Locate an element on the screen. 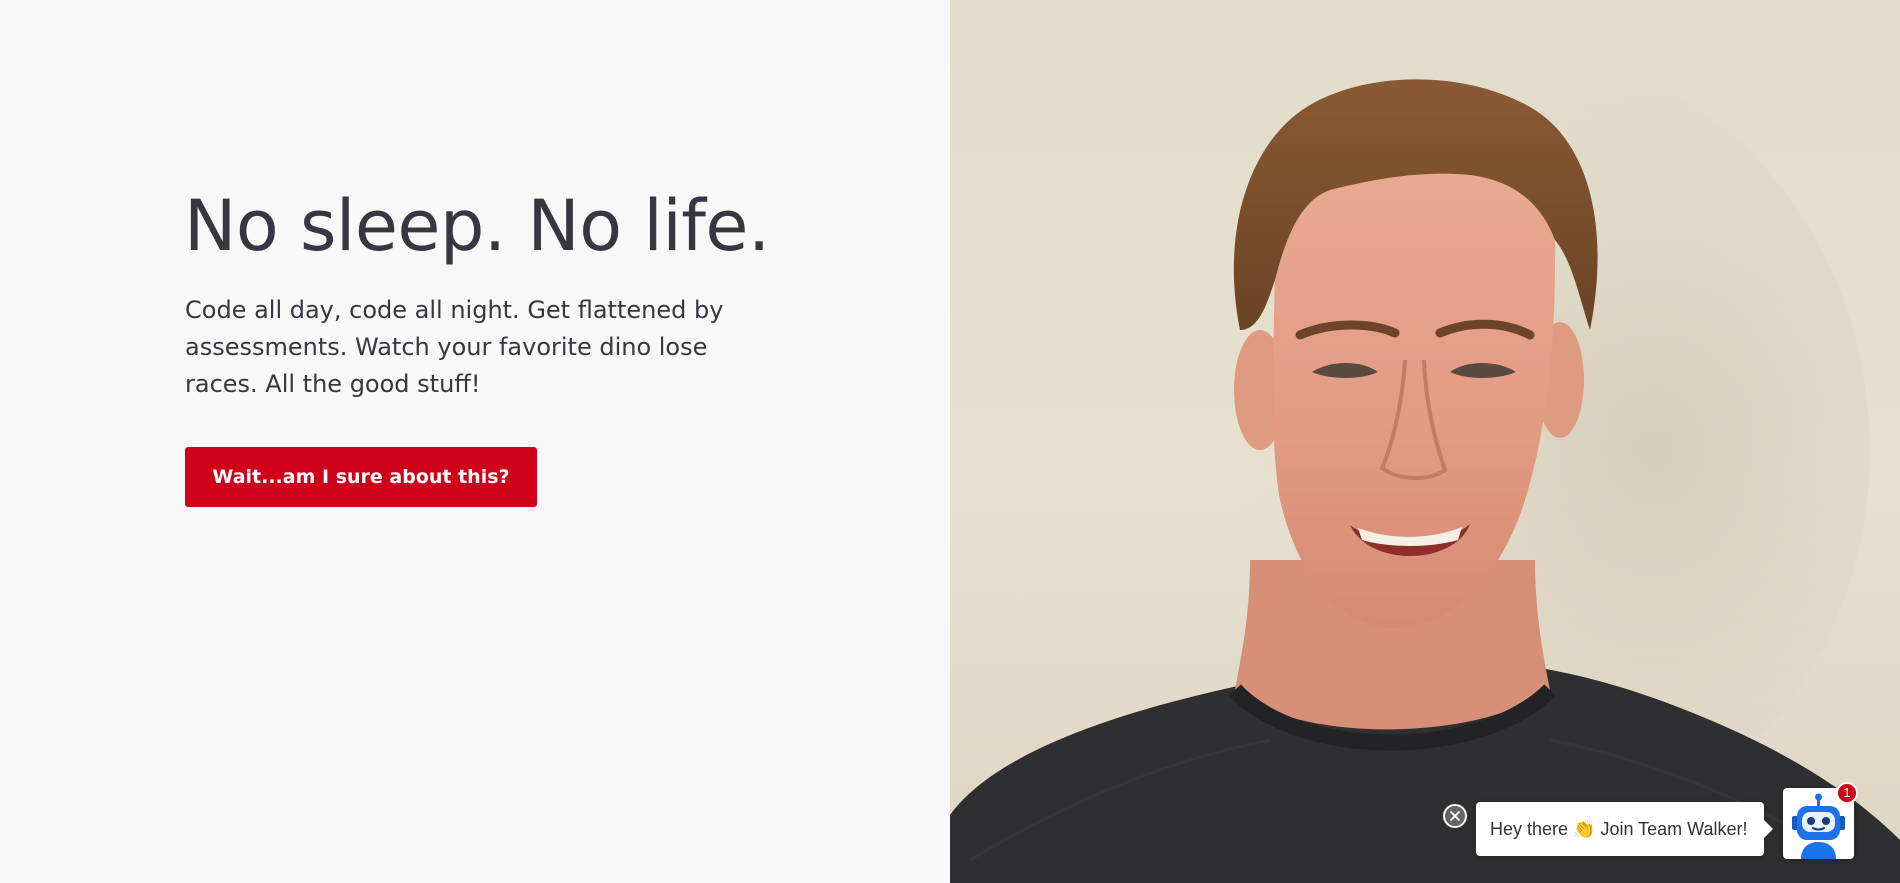 This screenshot has height=883, width=1900. chat-close-button is located at coordinates (1455, 816).